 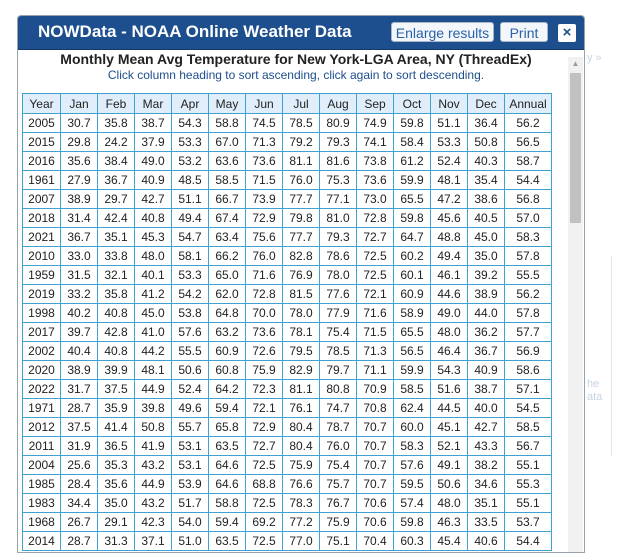 What do you see at coordinates (190, 142) in the screenshot?
I see `temperature-cell: 53.3` at bounding box center [190, 142].